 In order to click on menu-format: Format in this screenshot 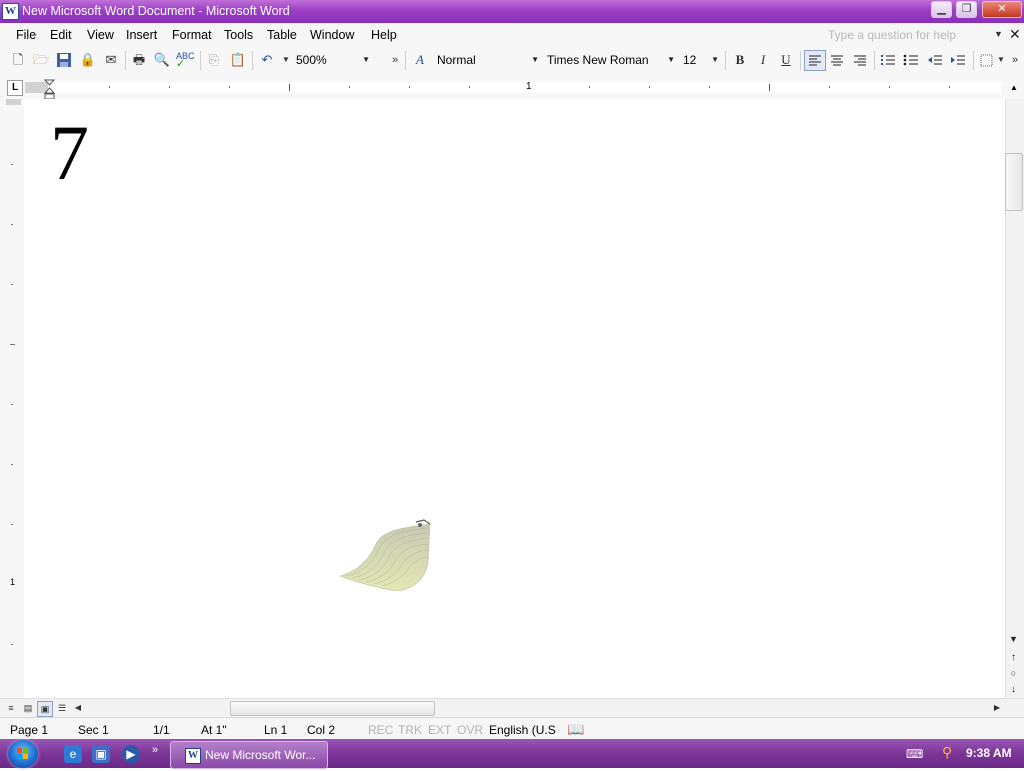, I will do `click(192, 35)`.